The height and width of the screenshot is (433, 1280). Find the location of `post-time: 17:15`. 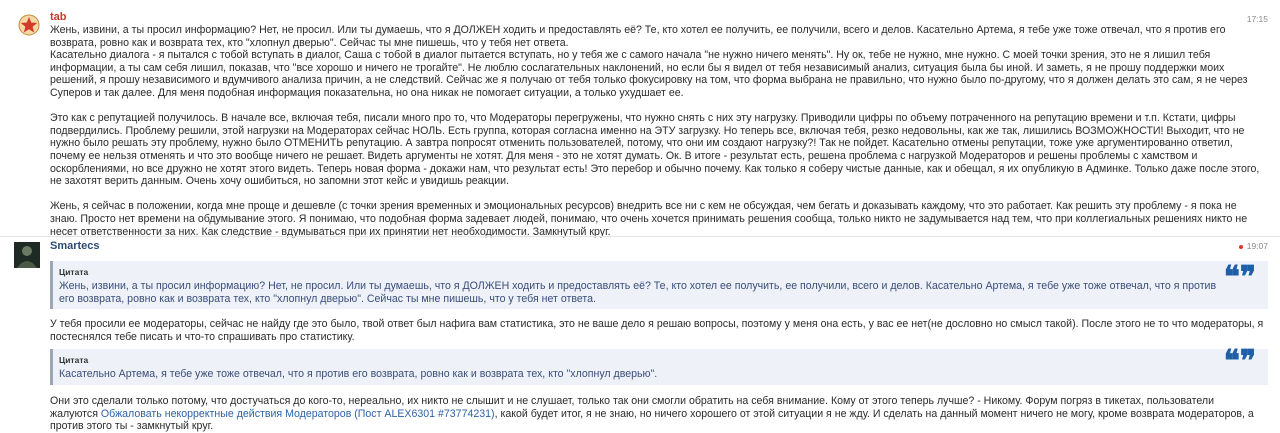

post-time: 17:15 is located at coordinates (1257, 19).